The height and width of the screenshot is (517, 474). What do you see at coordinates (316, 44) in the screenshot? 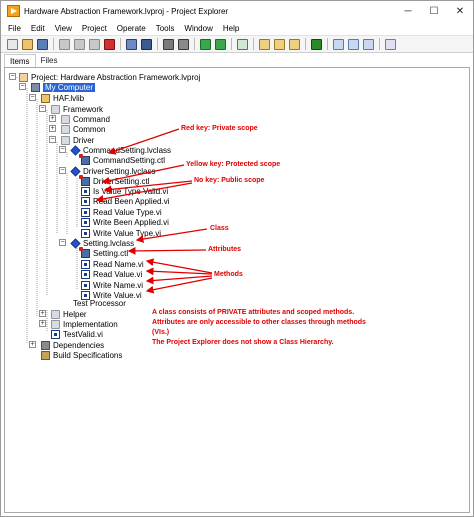
I see `build-spec-icon` at bounding box center [316, 44].